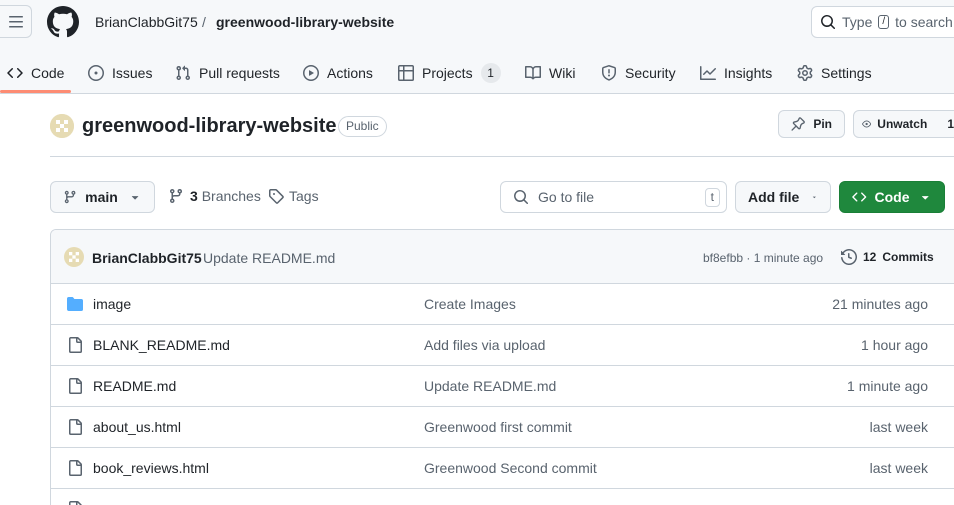 The image size is (954, 505). Describe the element at coordinates (239, 73) in the screenshot. I see `tab-pull-requests-label: Pull requests` at that location.